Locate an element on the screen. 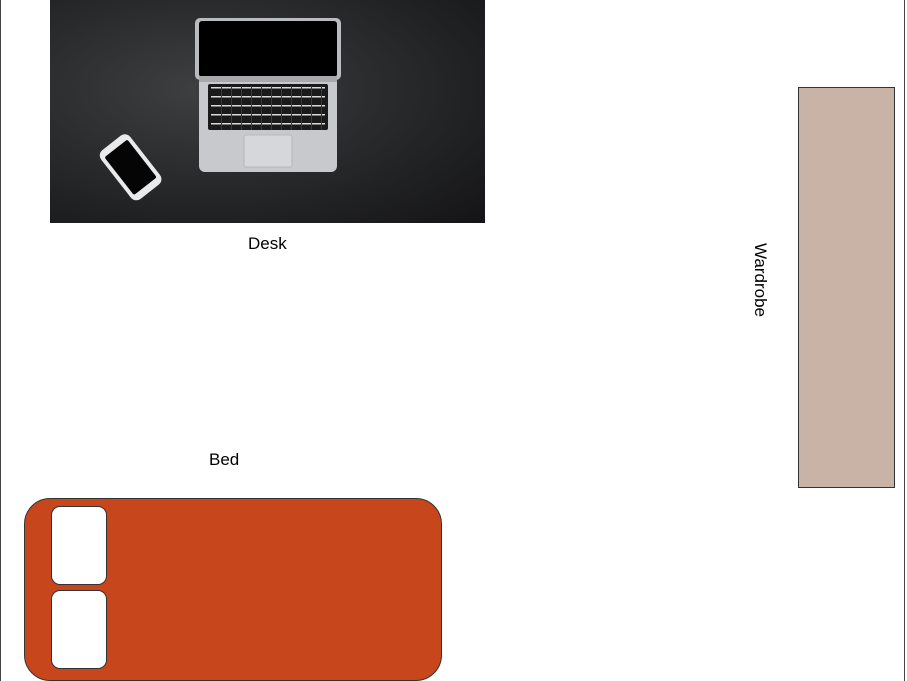  wardrobe-label: Wardrobe is located at coordinates (760, 280).